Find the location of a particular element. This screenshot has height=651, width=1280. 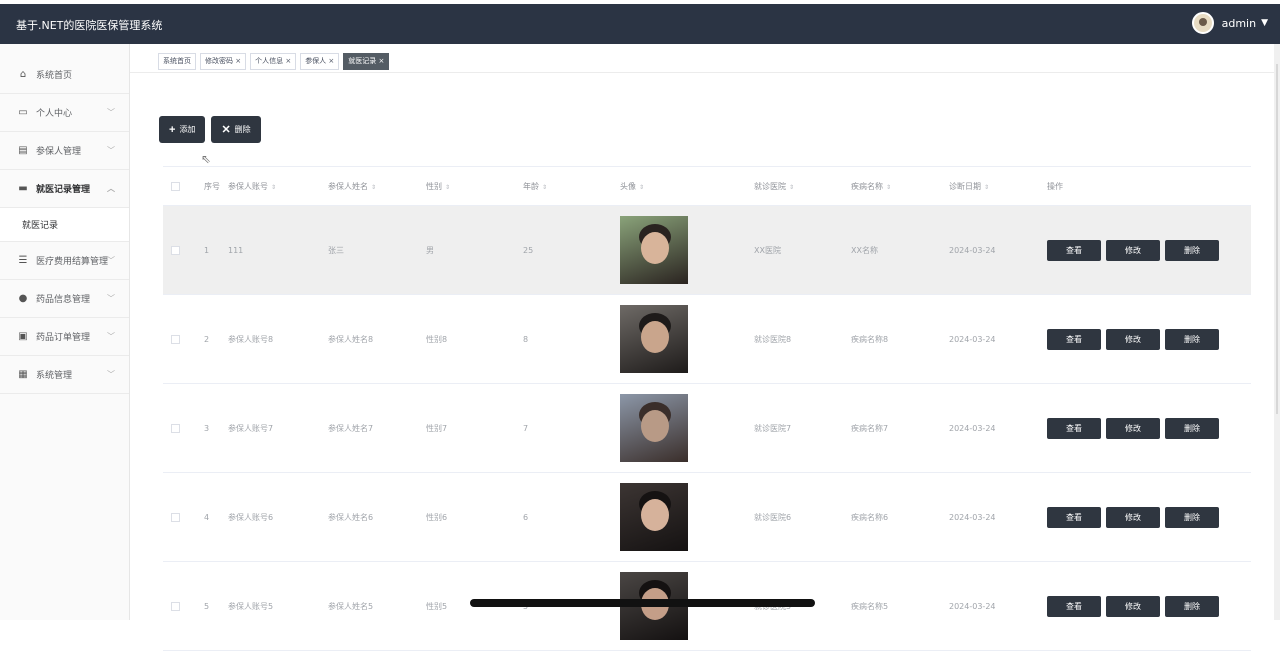

sidebar-item: ▣ 药品订单管理 ﹀ is located at coordinates (64, 337).